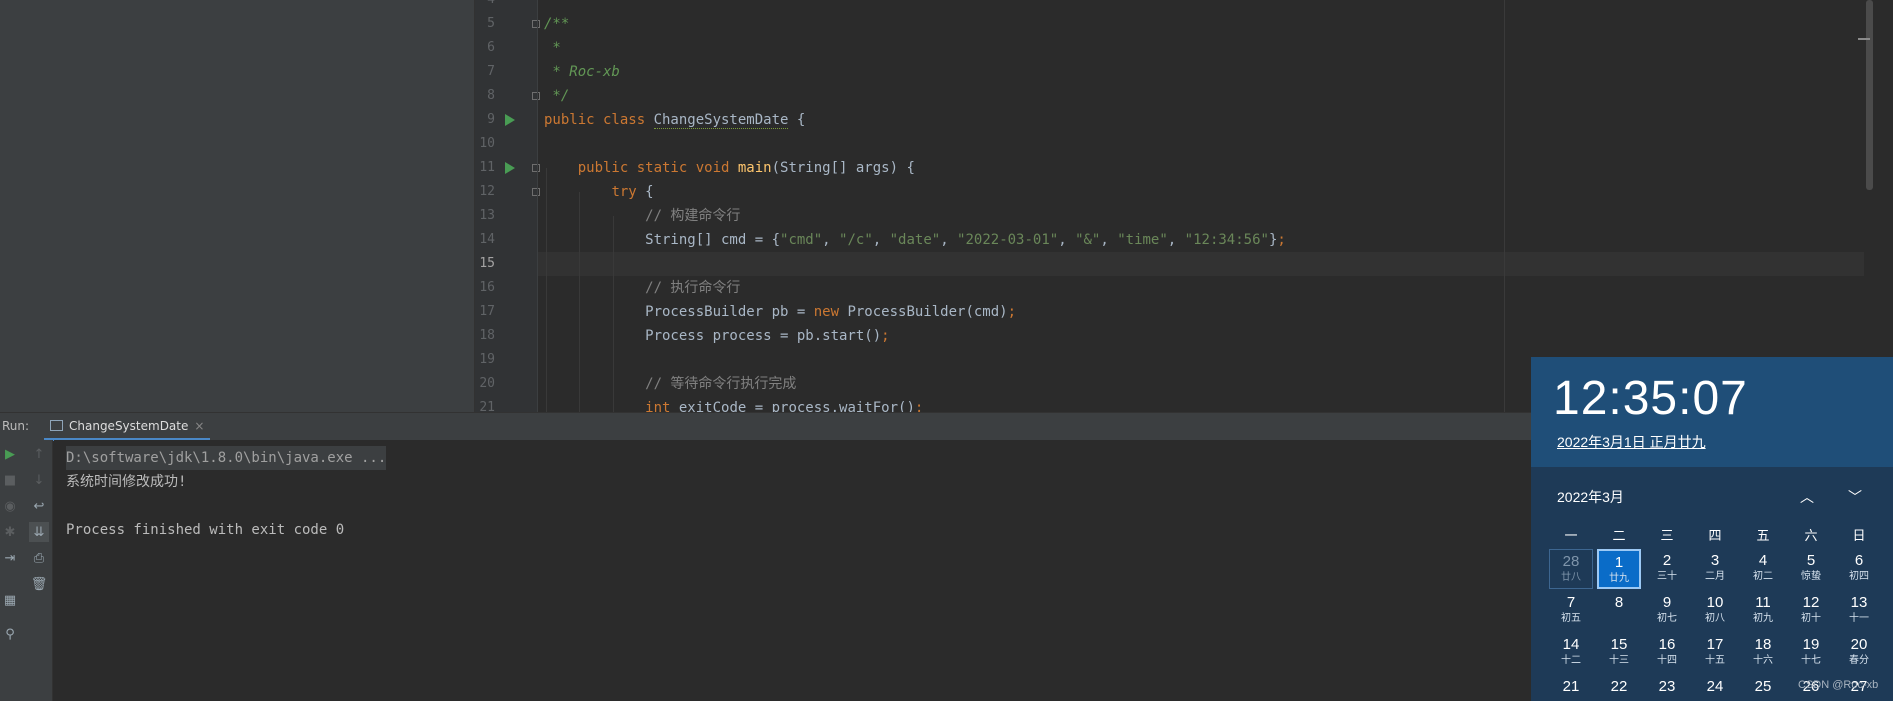 This screenshot has height=701, width=1893. What do you see at coordinates (1667, 569) in the screenshot?
I see `calendar-day: 2 三十` at bounding box center [1667, 569].